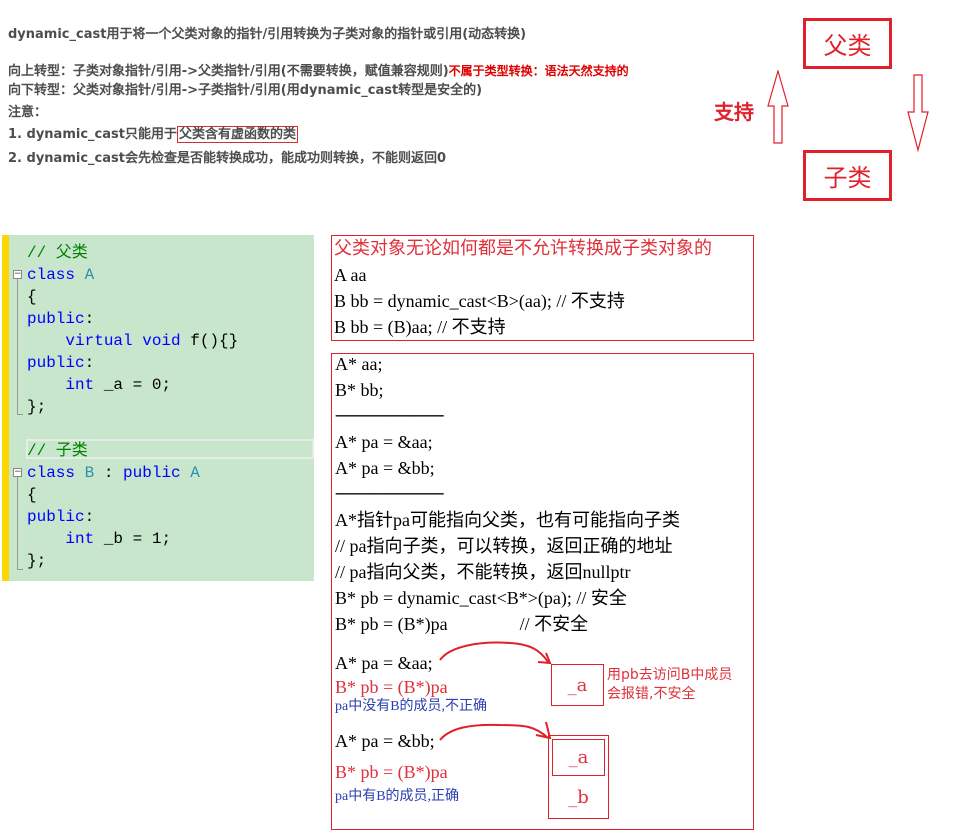  What do you see at coordinates (504, 546) in the screenshot?
I see `box2-line: // pa指向子类，可以转换，返回正确的地址` at bounding box center [504, 546].